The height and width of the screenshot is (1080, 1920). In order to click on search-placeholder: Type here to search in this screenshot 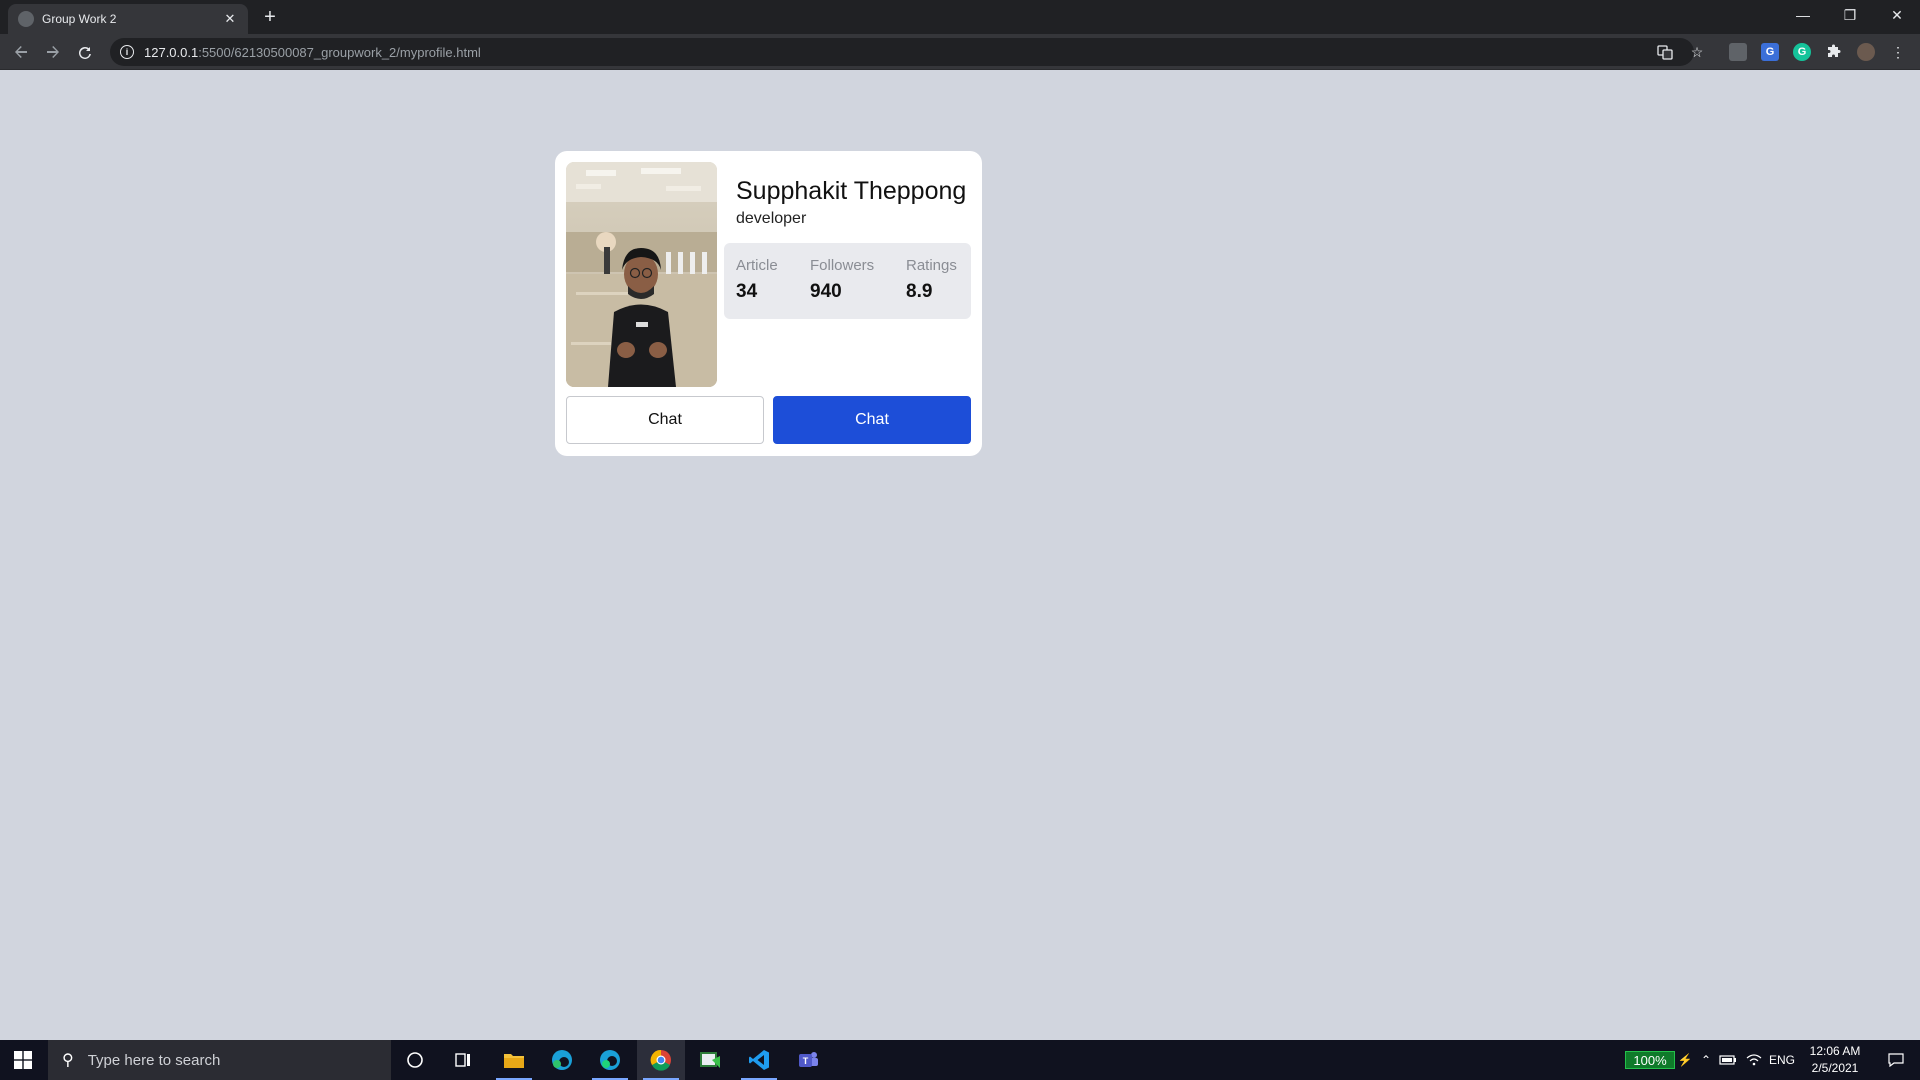, I will do `click(154, 1060)`.